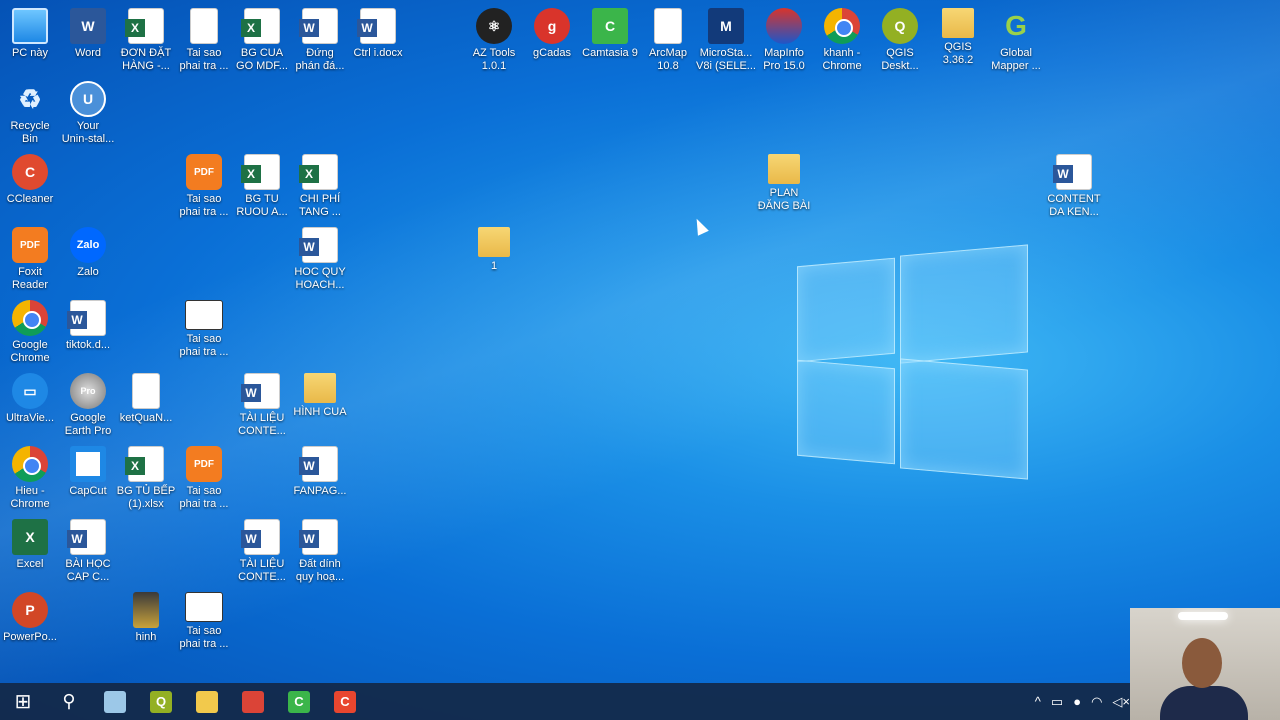 The width and height of the screenshot is (1280, 720). What do you see at coordinates (146, 637) in the screenshot?
I see `desktop-icon-label: hinh` at bounding box center [146, 637].